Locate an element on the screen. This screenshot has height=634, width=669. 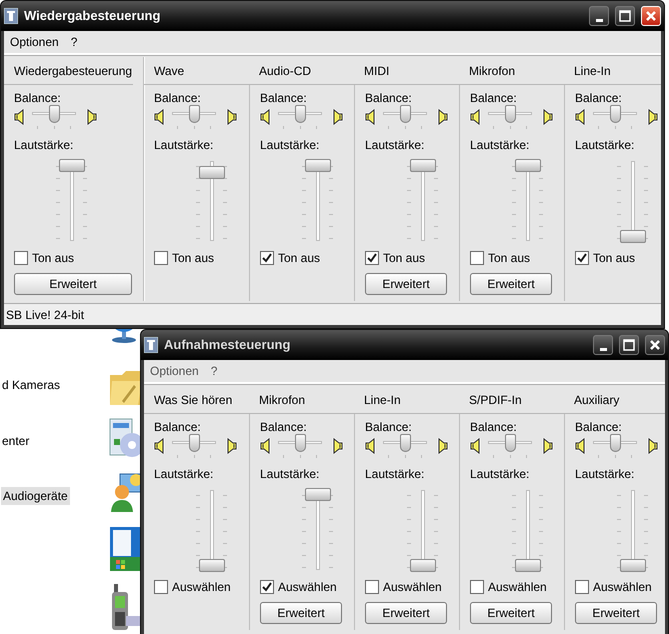
desktop-item-label: d Kameras is located at coordinates (31, 385).